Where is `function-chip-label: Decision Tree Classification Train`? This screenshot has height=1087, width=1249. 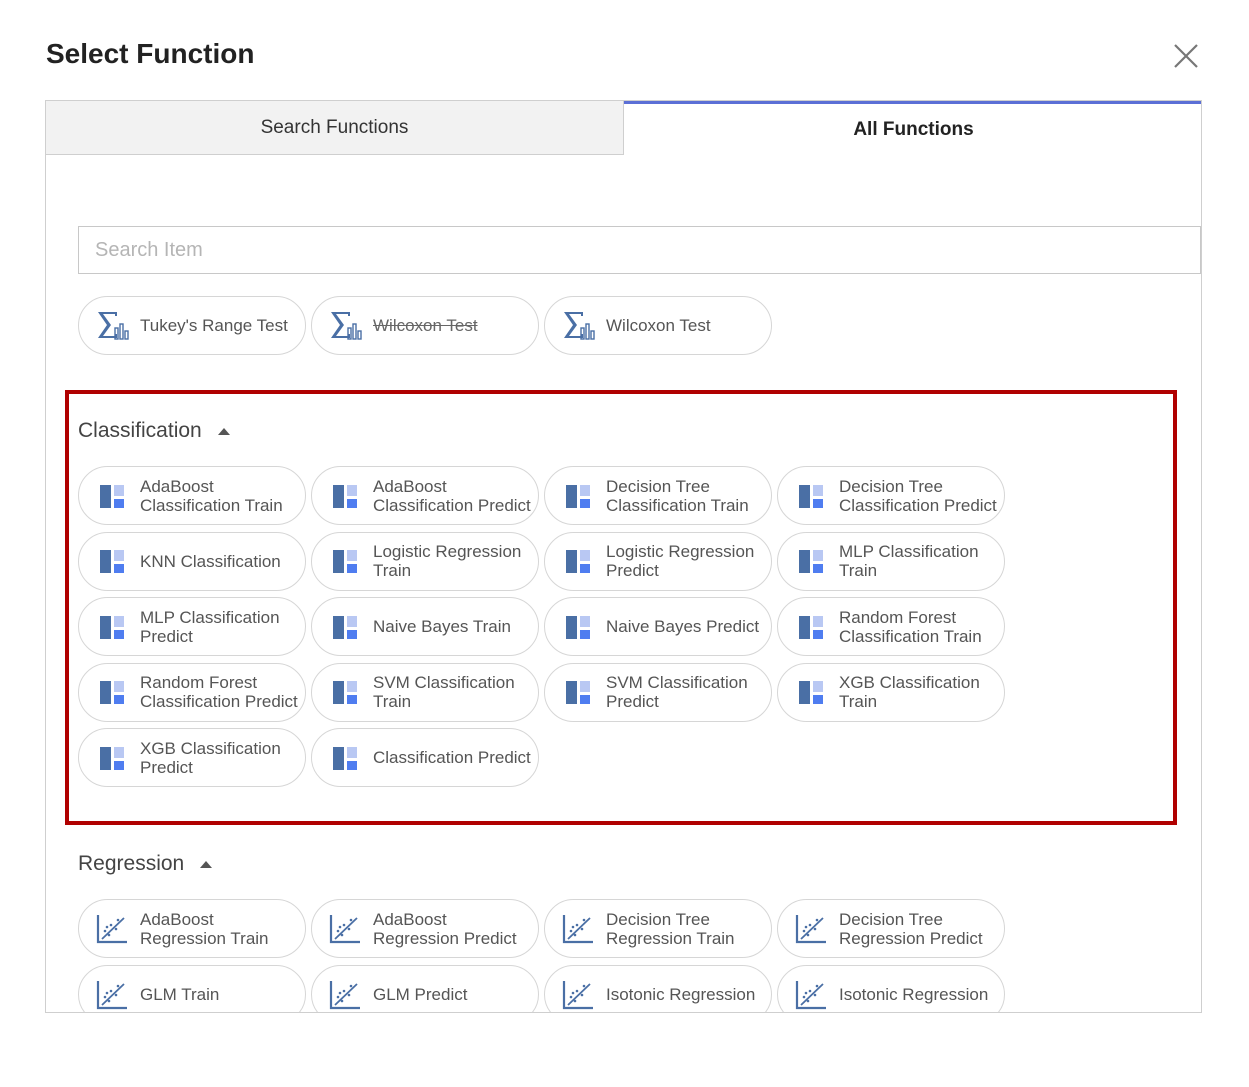
function-chip-label: Decision Tree Classification Train is located at coordinates (677, 495).